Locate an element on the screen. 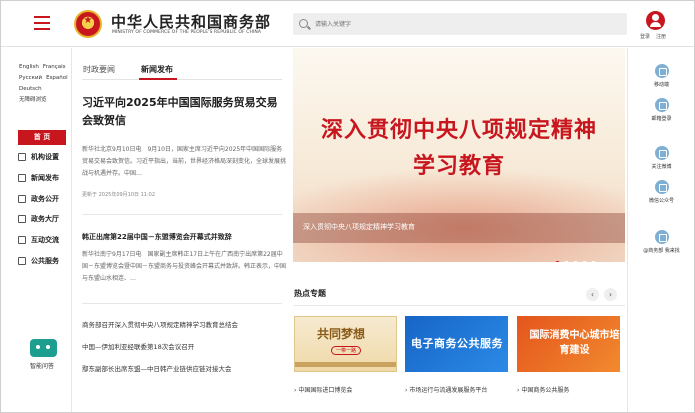 Image resolution: width=695 pixels, height=413 pixels. list-item: 中国—伊加利亚经联委第18次会议召开 is located at coordinates (160, 352).